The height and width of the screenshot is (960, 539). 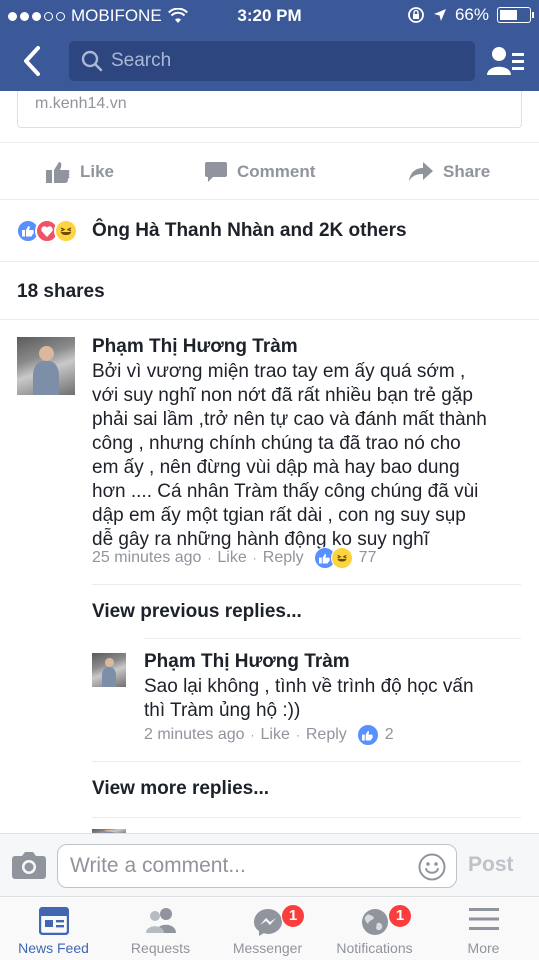 What do you see at coordinates (269, 16) in the screenshot?
I see `status-bar: MOBIFONE 3:20 PM 66%` at bounding box center [269, 16].